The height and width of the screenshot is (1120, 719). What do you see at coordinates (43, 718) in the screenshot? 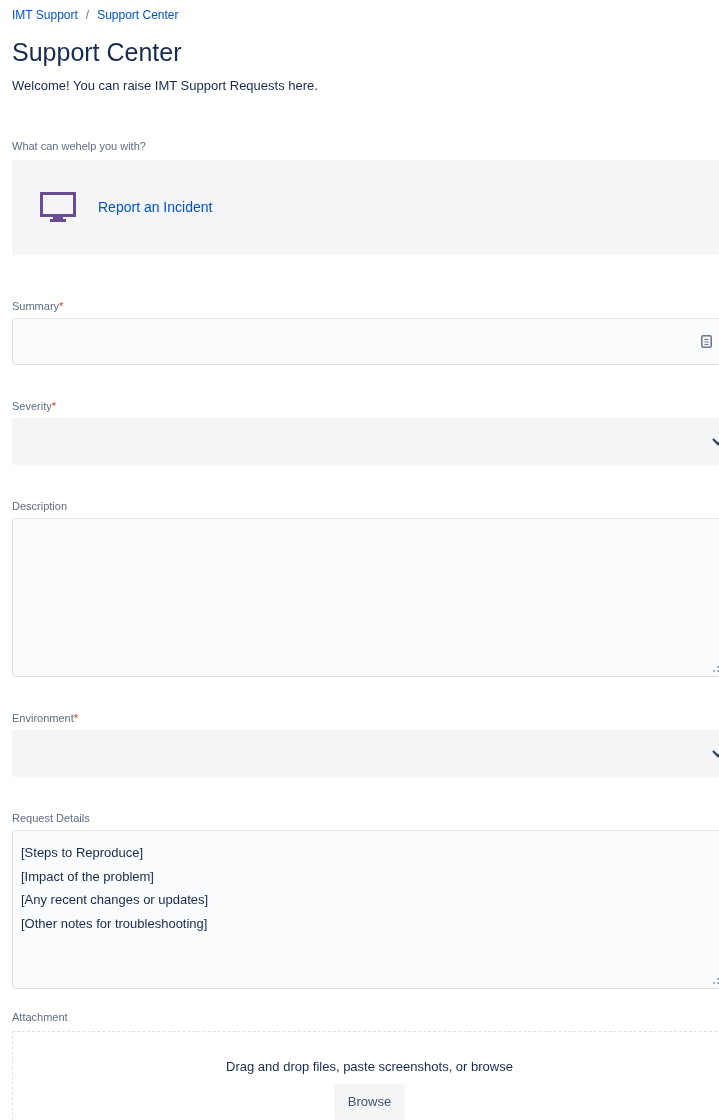
I see `field-label: Environment` at bounding box center [43, 718].